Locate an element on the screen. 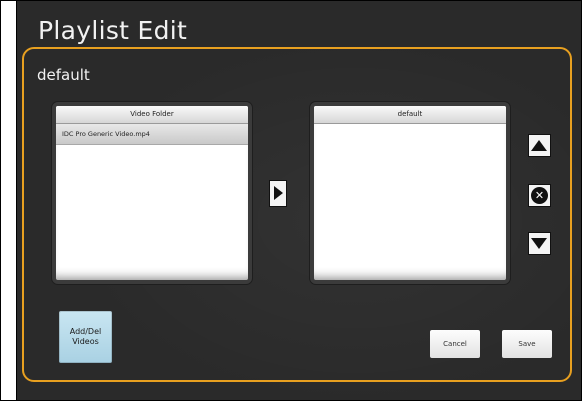 This screenshot has width=582, height=401. save-button: Save is located at coordinates (527, 344).